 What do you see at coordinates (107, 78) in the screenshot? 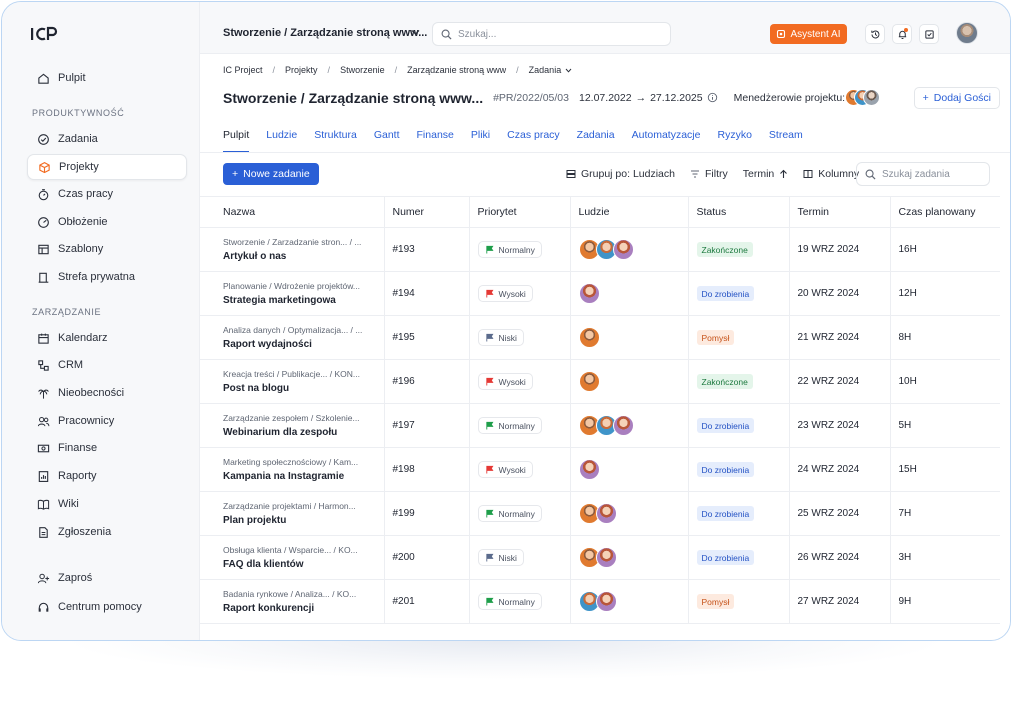
I see `sidebar-item-pulpit: Pulpit` at bounding box center [107, 78].